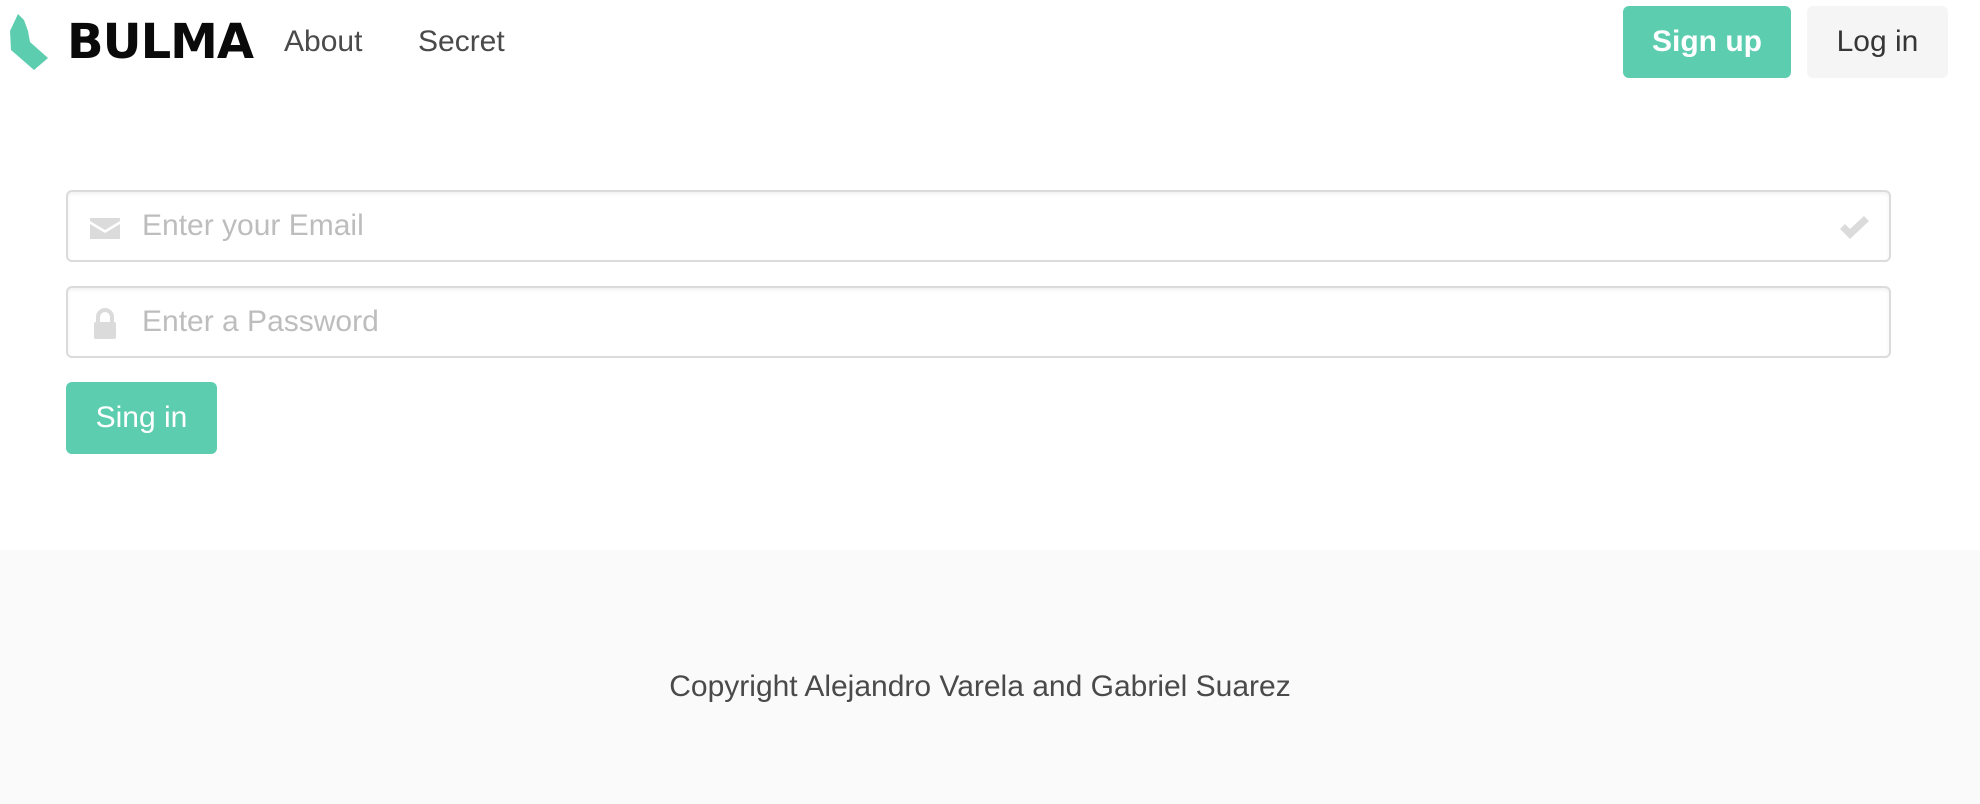 This screenshot has width=1980, height=804. I want to click on navbar: BULMA About Secret Sign up Log in, so click(990, 42).